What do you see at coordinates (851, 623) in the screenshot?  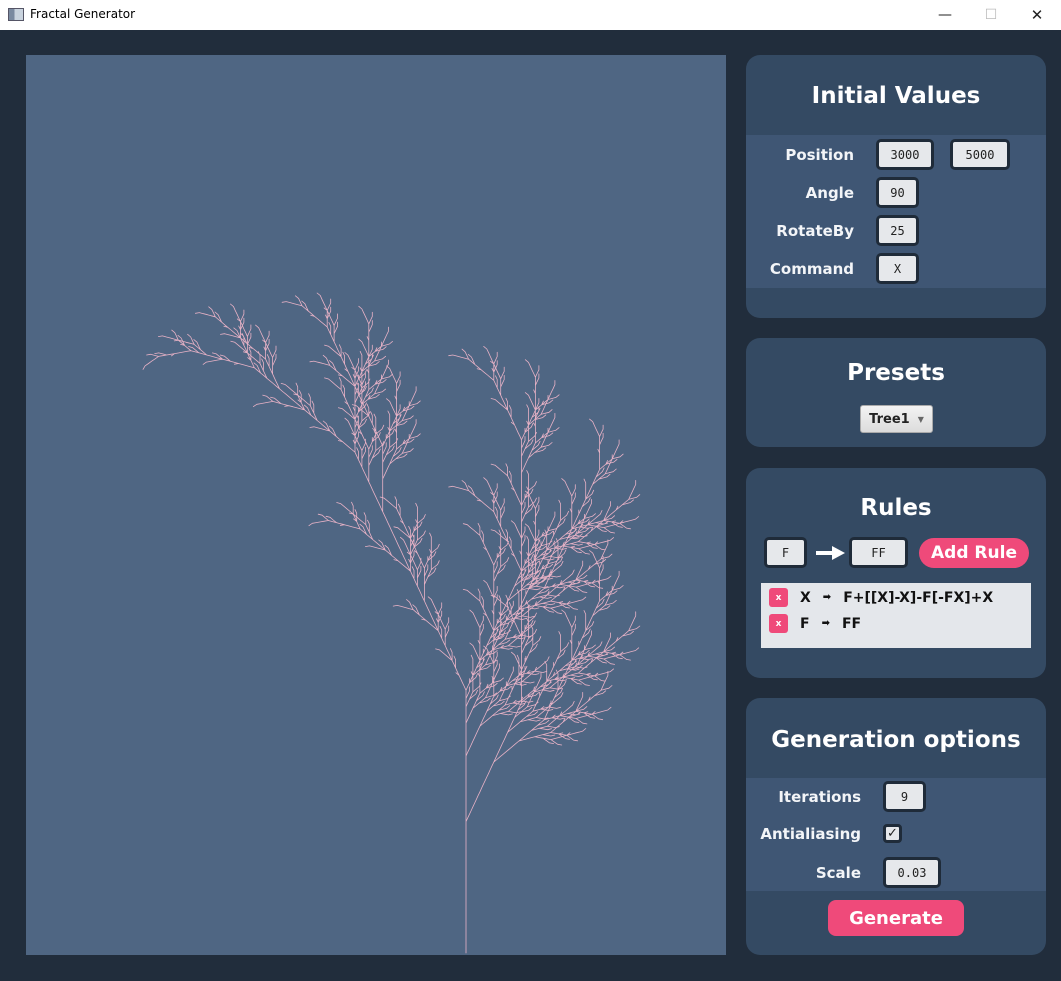 I see `rule-to: FF` at bounding box center [851, 623].